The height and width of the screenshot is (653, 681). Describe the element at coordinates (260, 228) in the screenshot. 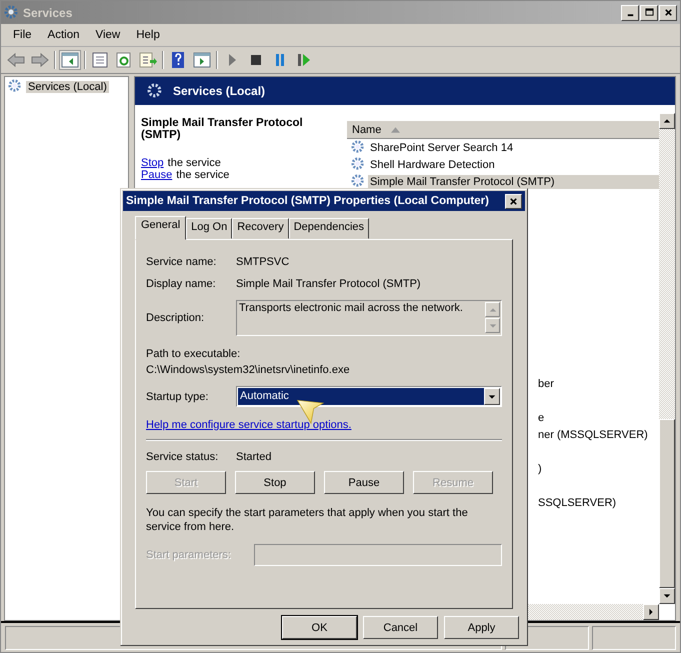

I see `dialog-tab: Recovery` at that location.